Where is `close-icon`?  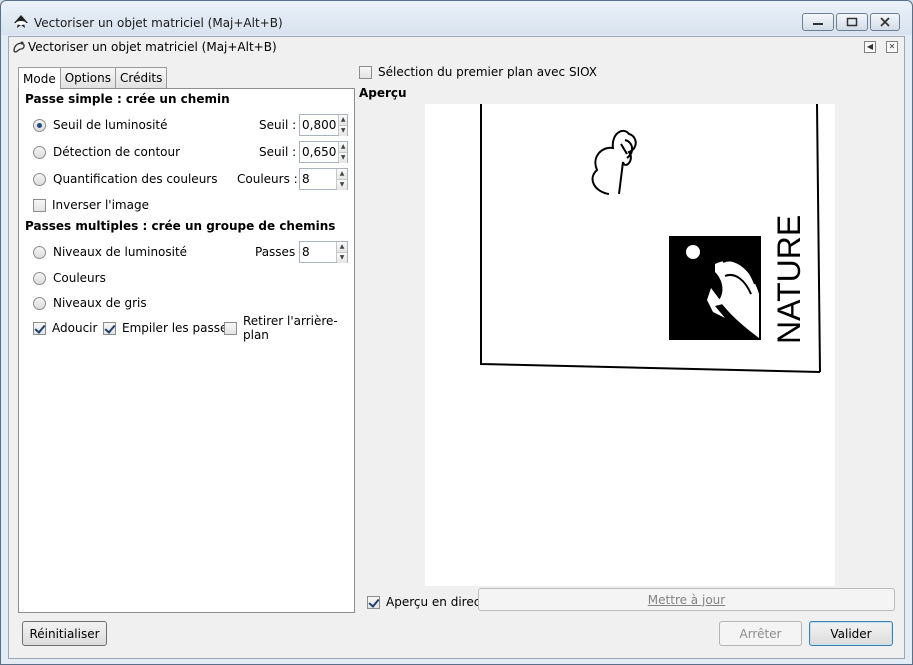 close-icon is located at coordinates (885, 22).